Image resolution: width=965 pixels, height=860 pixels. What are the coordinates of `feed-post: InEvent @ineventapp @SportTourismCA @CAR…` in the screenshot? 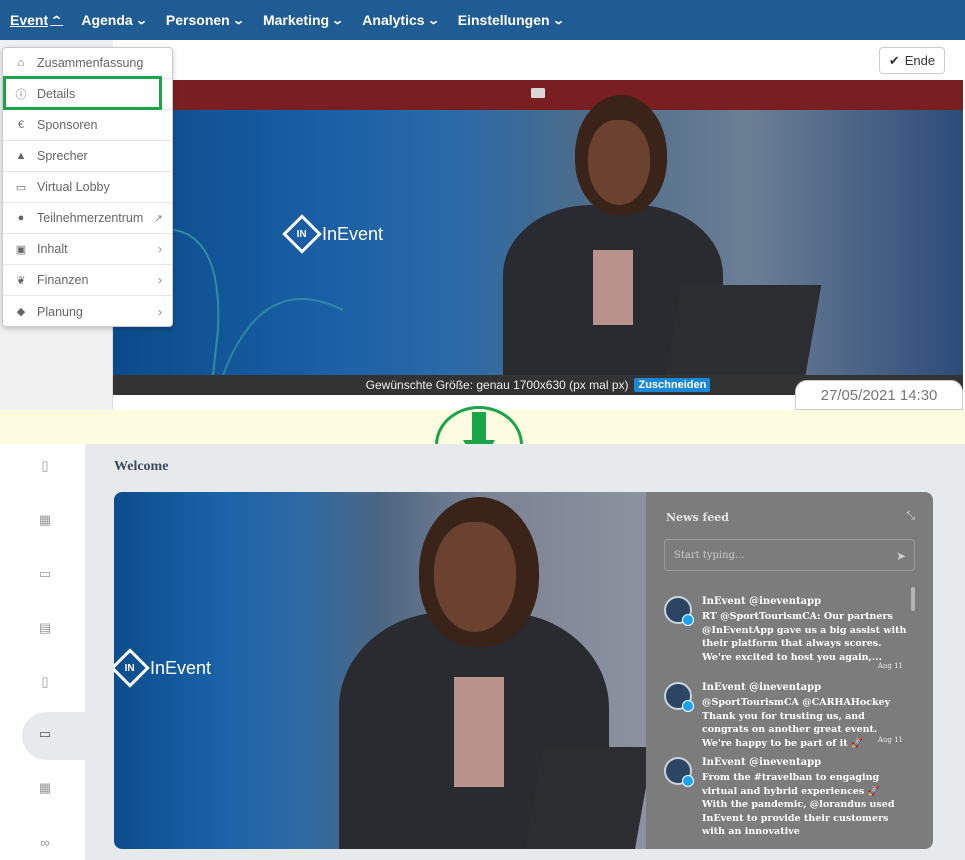 It's located at (786, 716).